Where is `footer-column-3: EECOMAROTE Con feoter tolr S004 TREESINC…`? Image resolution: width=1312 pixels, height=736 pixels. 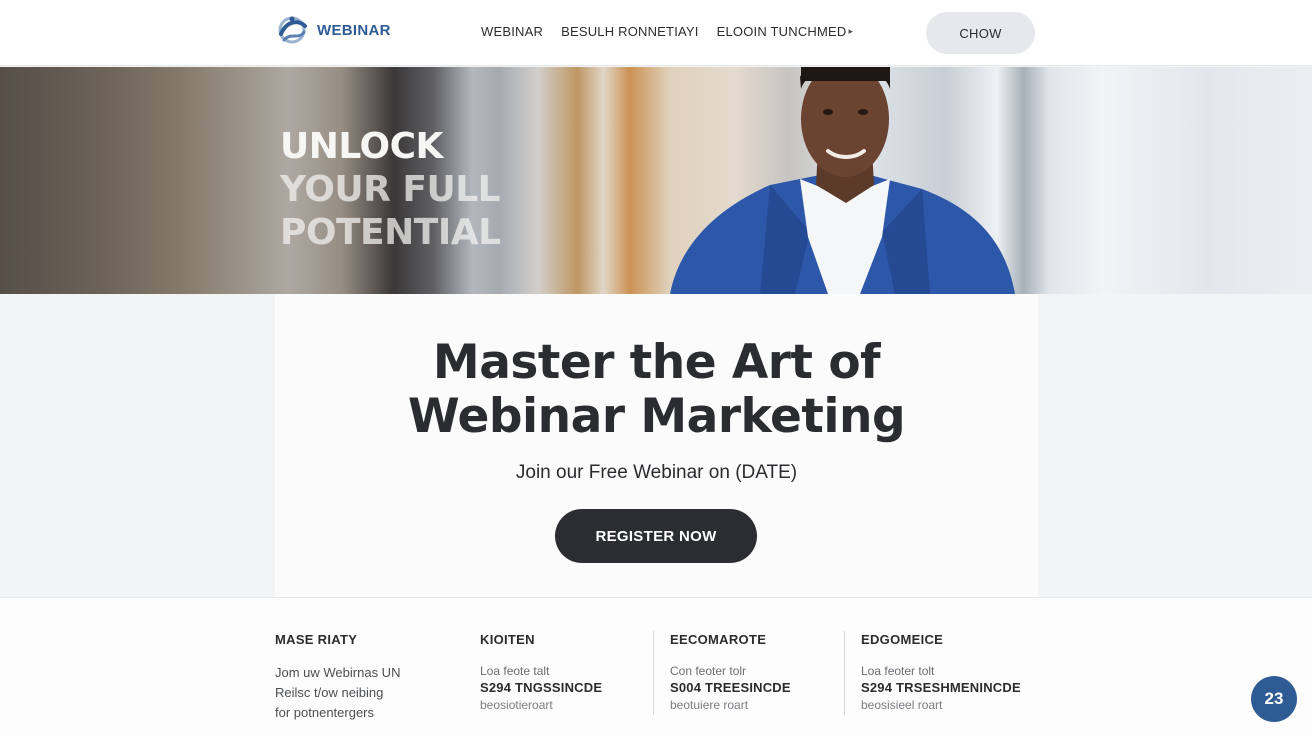 footer-column-3: EECOMAROTE Con feoter tolr S004 TREESINC… is located at coordinates (730, 672).